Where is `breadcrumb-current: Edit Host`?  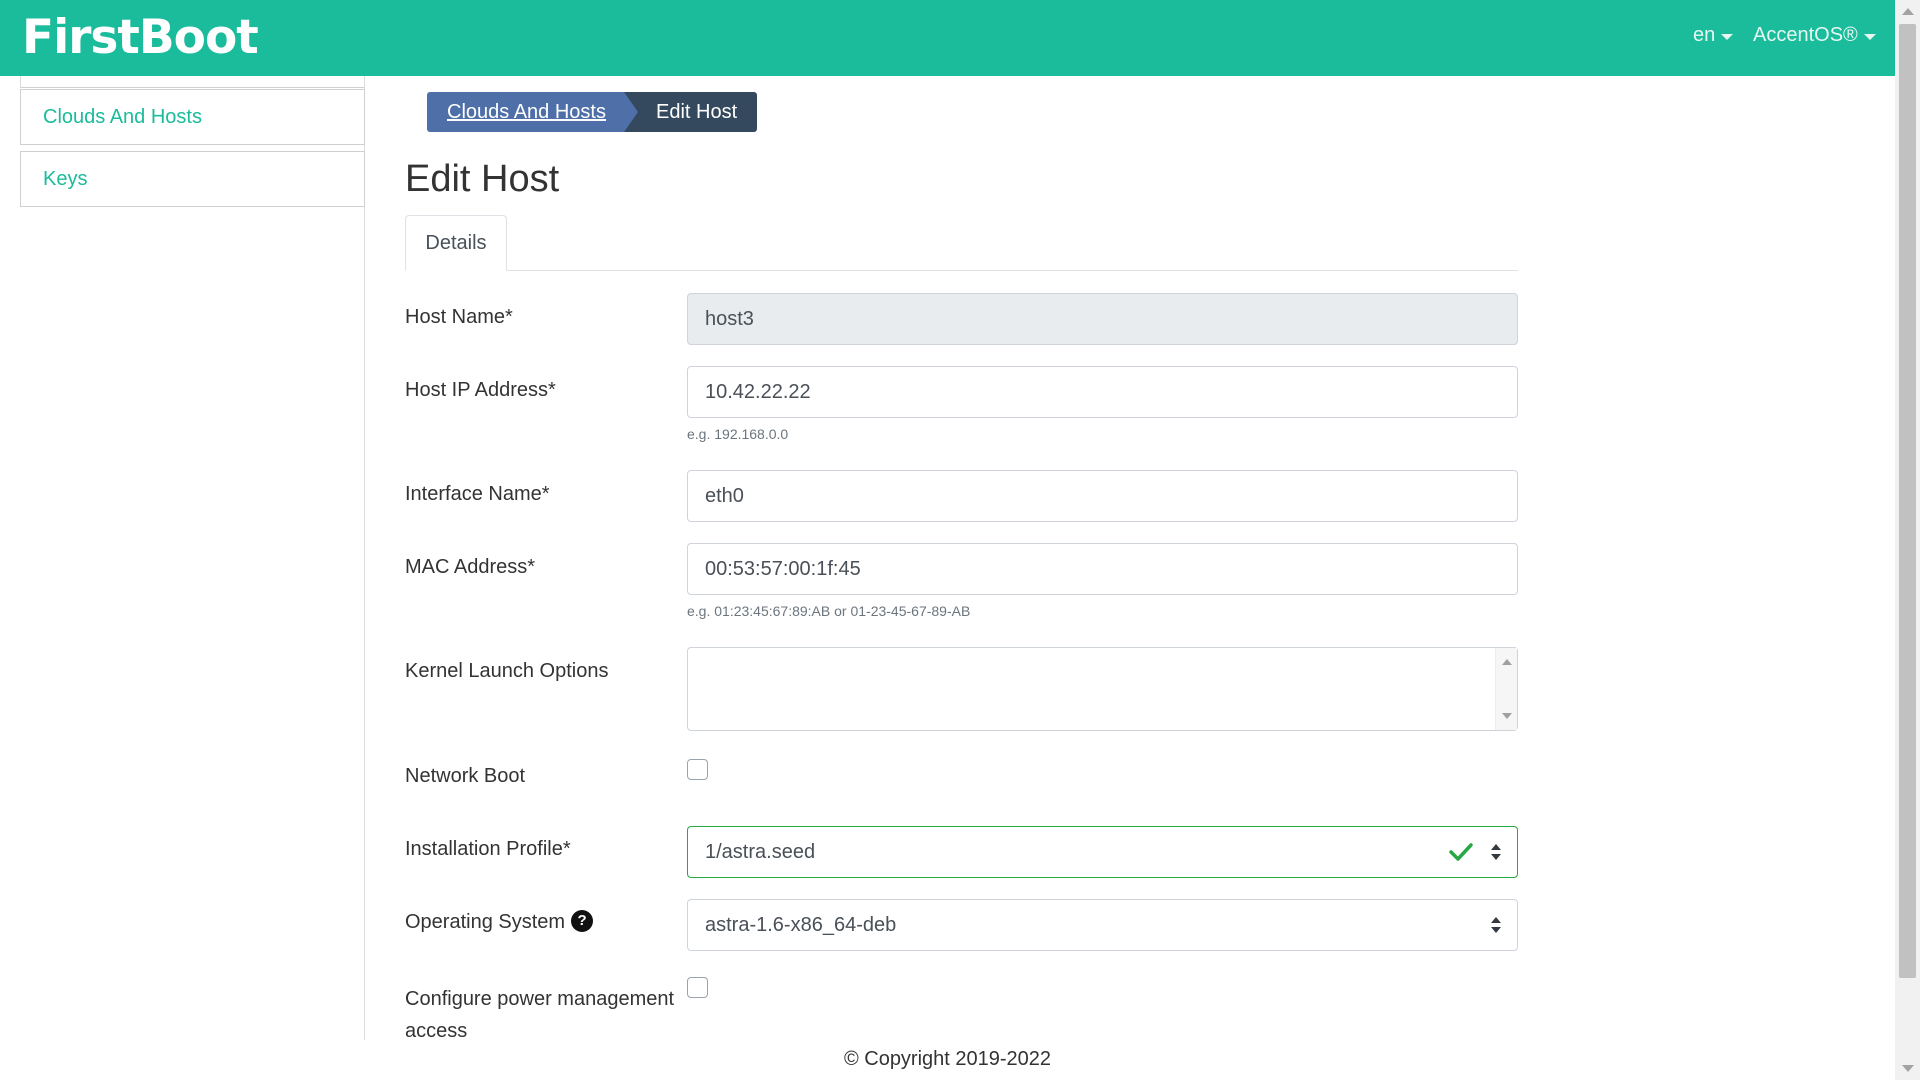 breadcrumb-current: Edit Host is located at coordinates (690, 112).